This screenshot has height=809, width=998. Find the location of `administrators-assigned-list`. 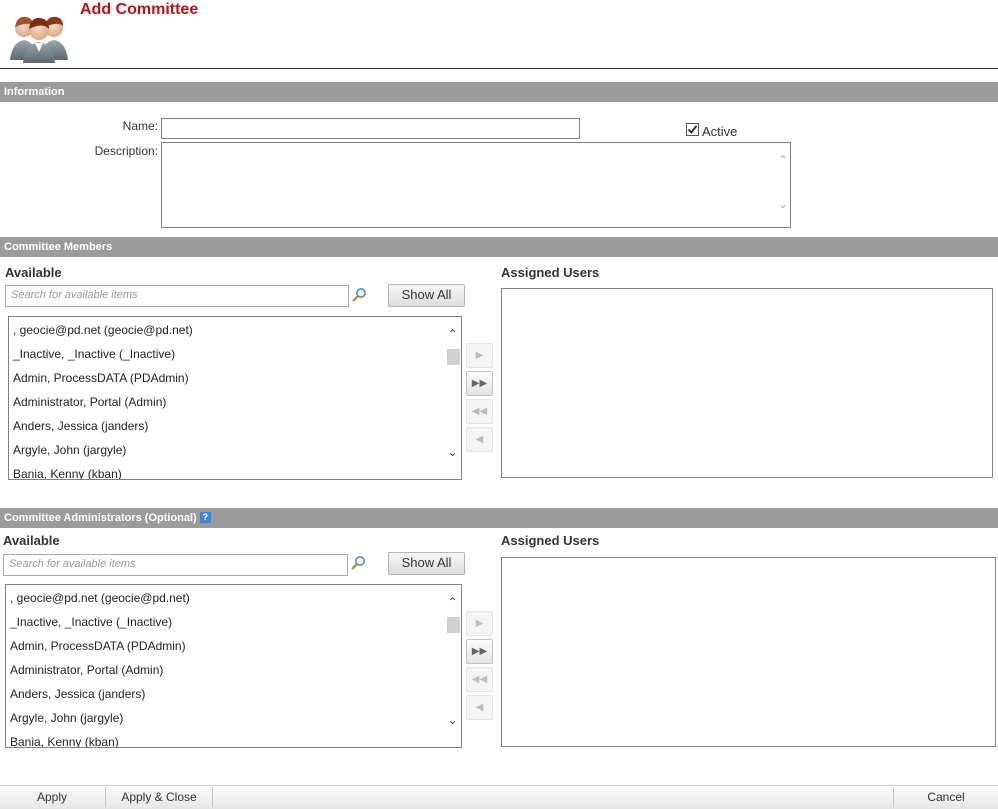

administrators-assigned-list is located at coordinates (748, 652).